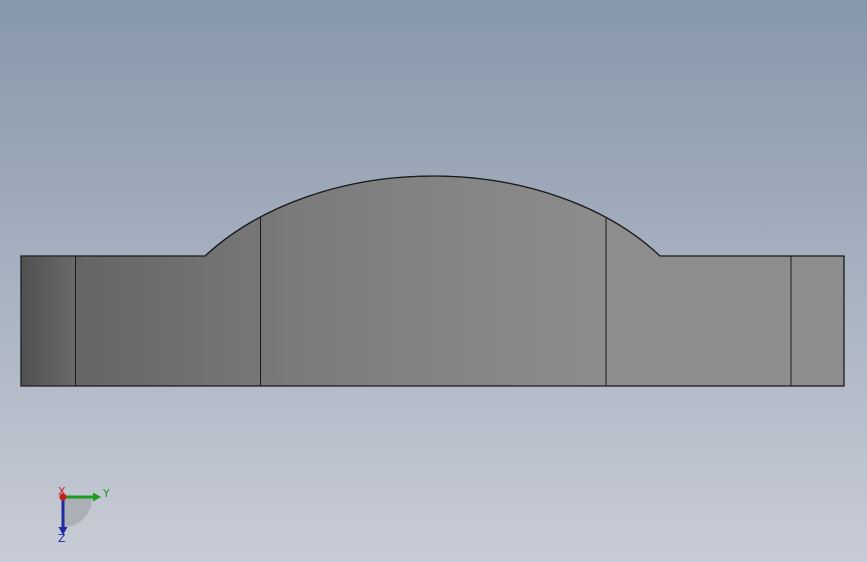 Image resolution: width=867 pixels, height=562 pixels. Describe the element at coordinates (106, 493) in the screenshot. I see `triad-y-label: Y` at that location.